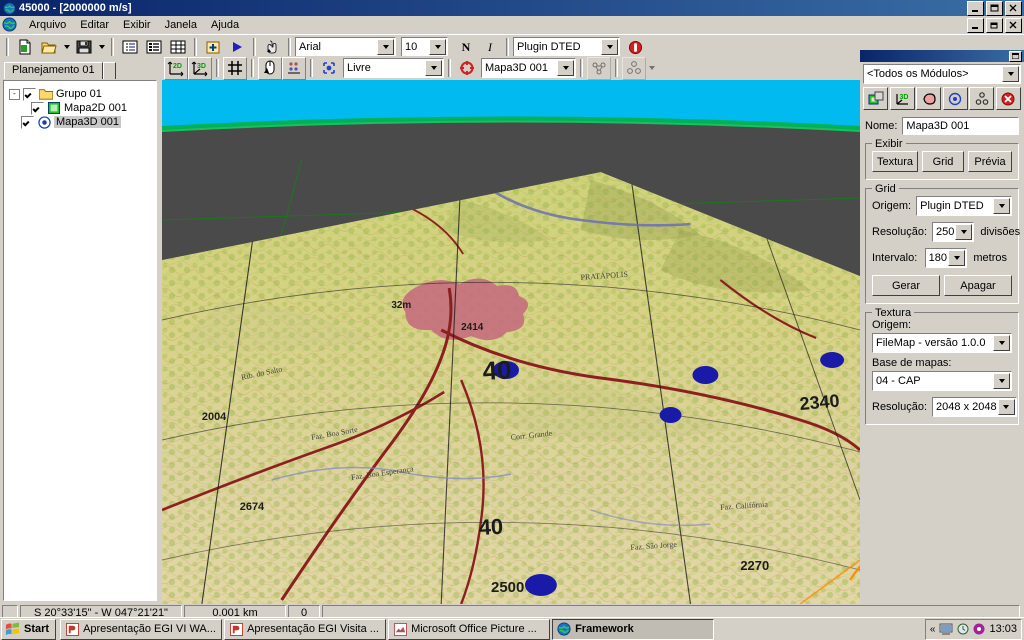  What do you see at coordinates (84, 47) in the screenshot?
I see `save-button` at bounding box center [84, 47].